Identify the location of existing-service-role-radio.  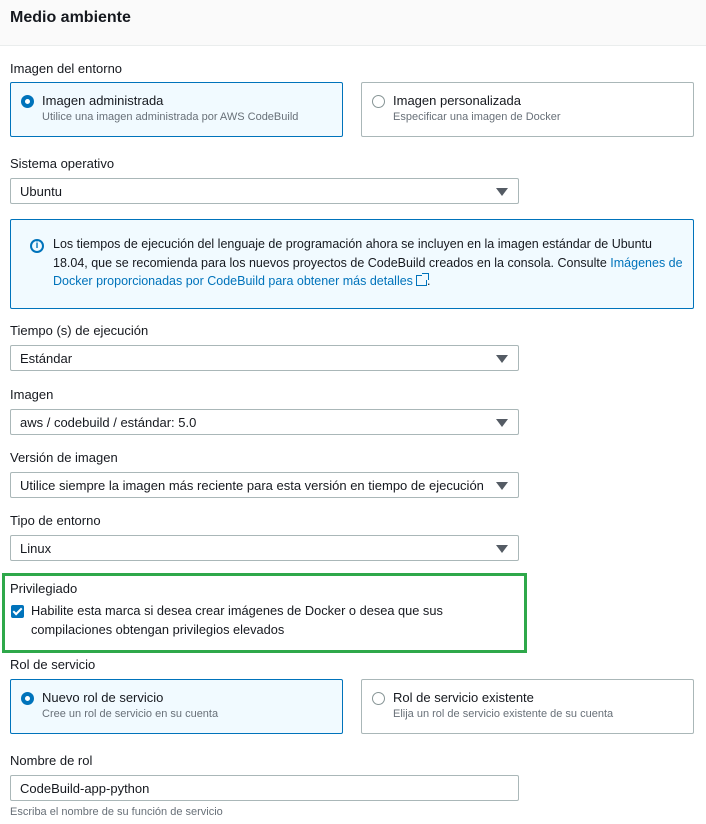
(378, 698).